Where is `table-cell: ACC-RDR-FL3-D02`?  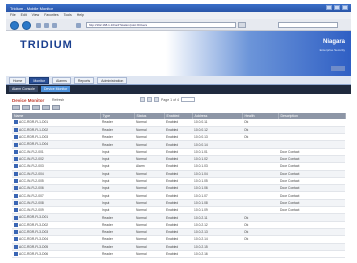 table-cell: ACC-RDR-FL3-D02 is located at coordinates (56, 225).